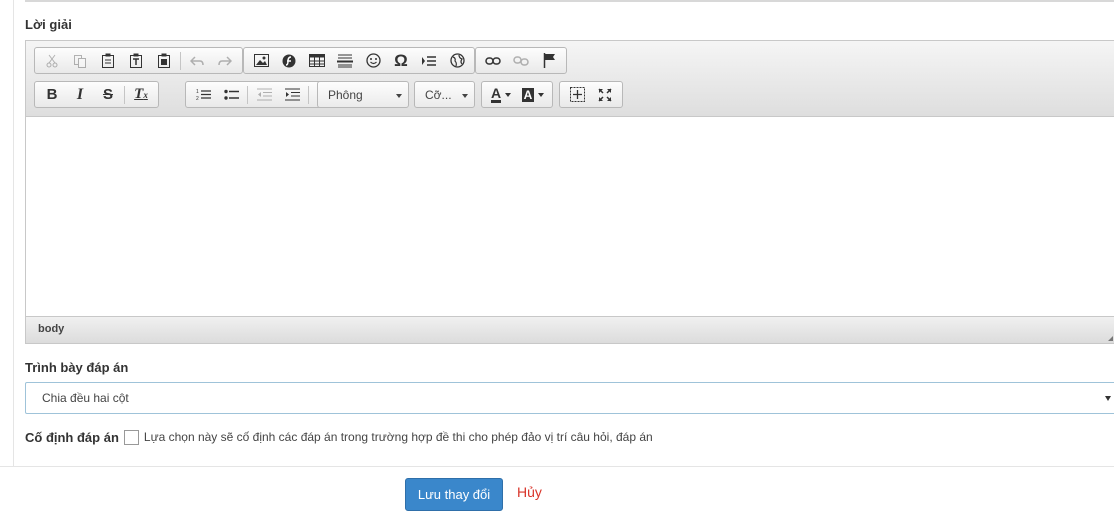  What do you see at coordinates (317, 61) in the screenshot?
I see `table-icon` at bounding box center [317, 61].